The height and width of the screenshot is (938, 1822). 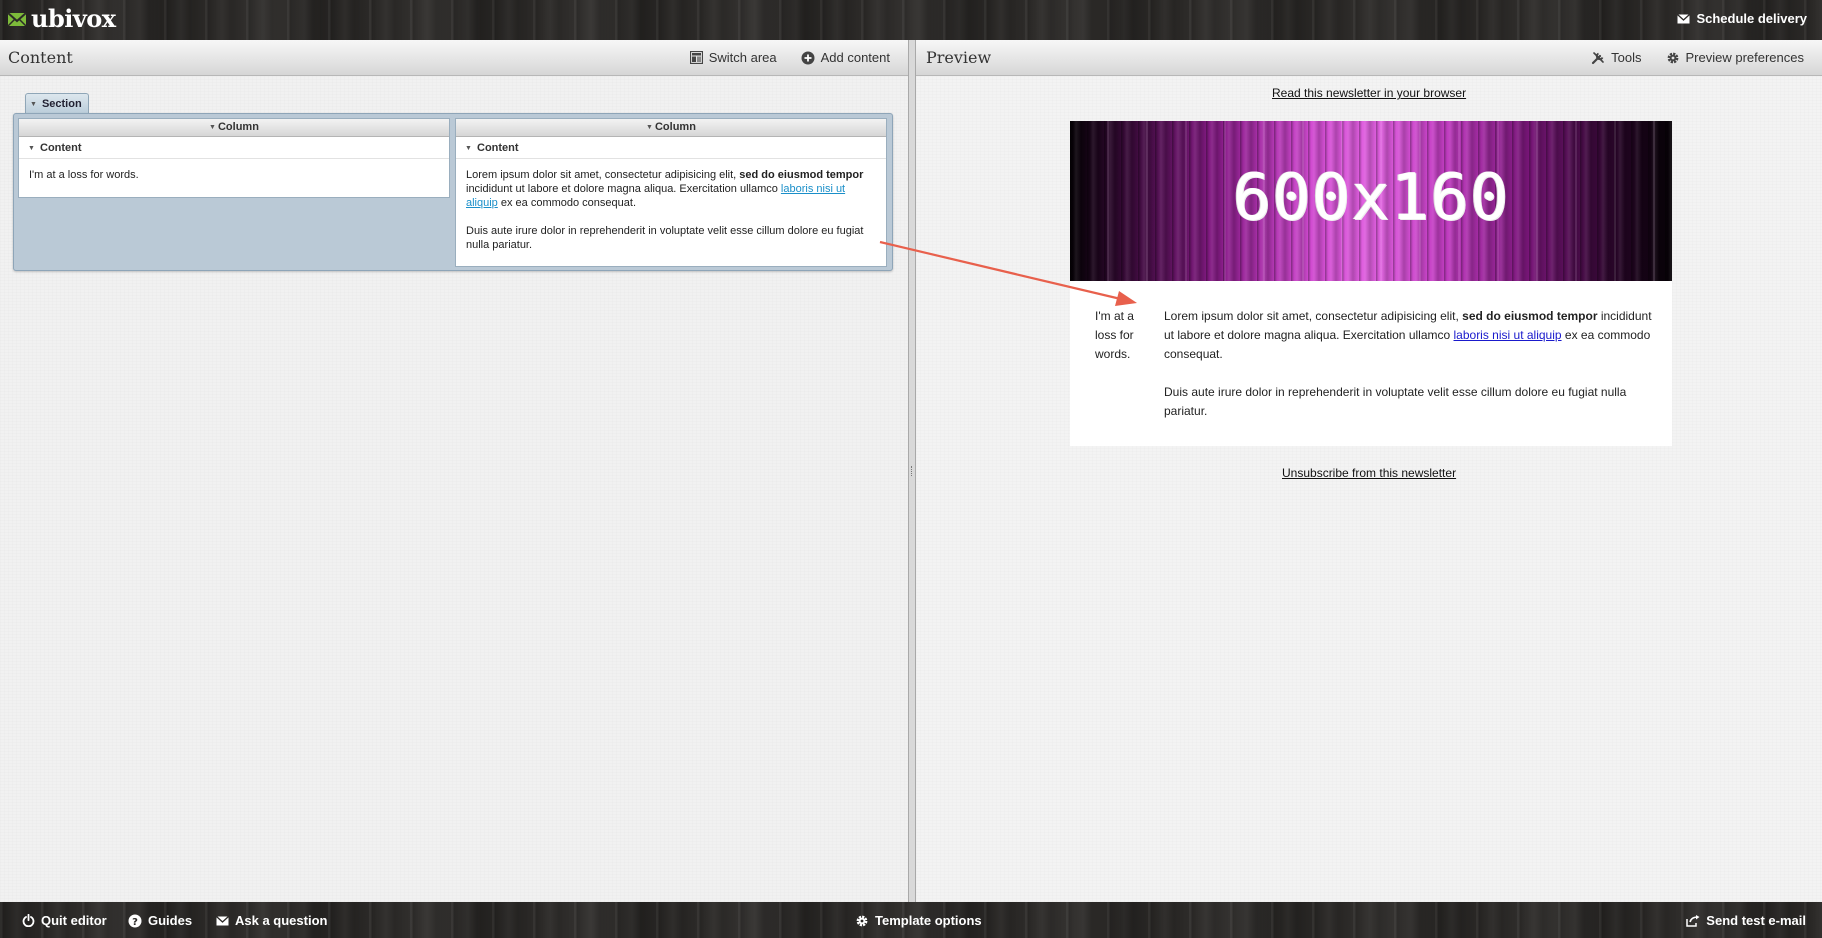 I want to click on content-panel-header: Content Switch area Add content, so click(x=454, y=58).